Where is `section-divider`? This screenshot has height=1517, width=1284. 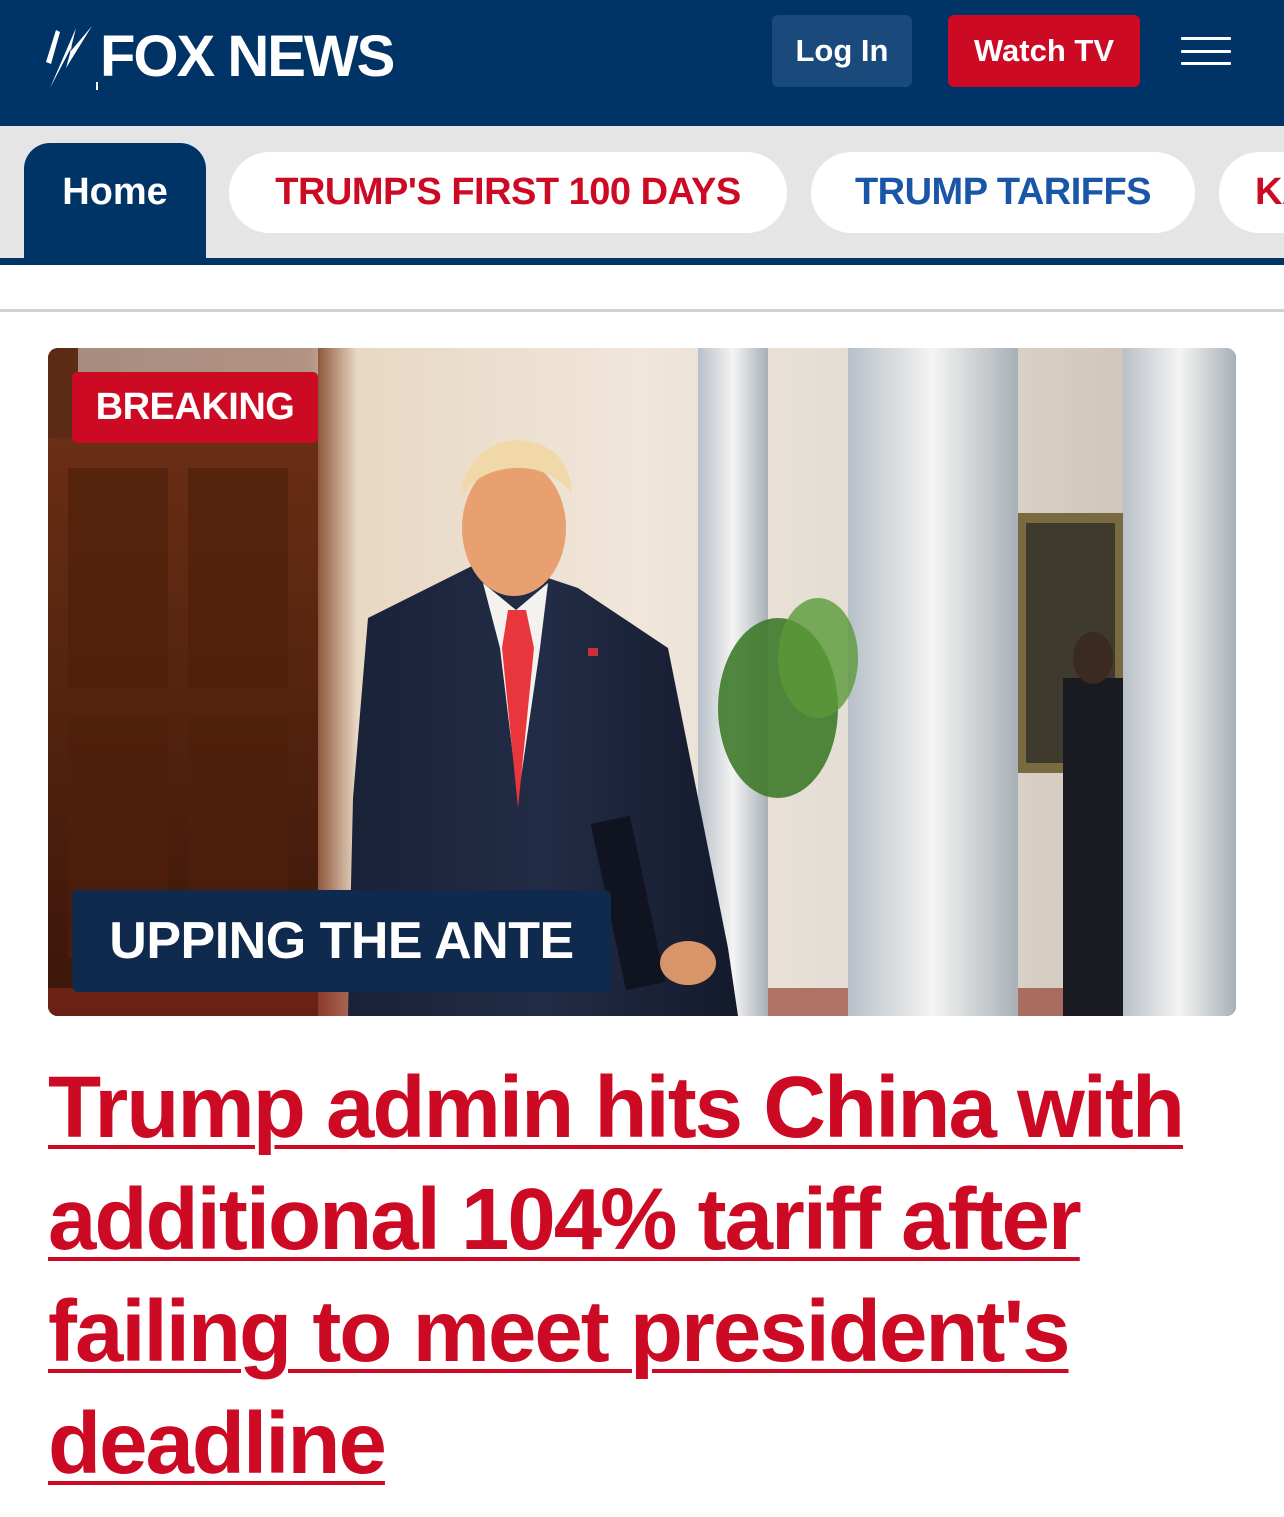 section-divider is located at coordinates (642, 310).